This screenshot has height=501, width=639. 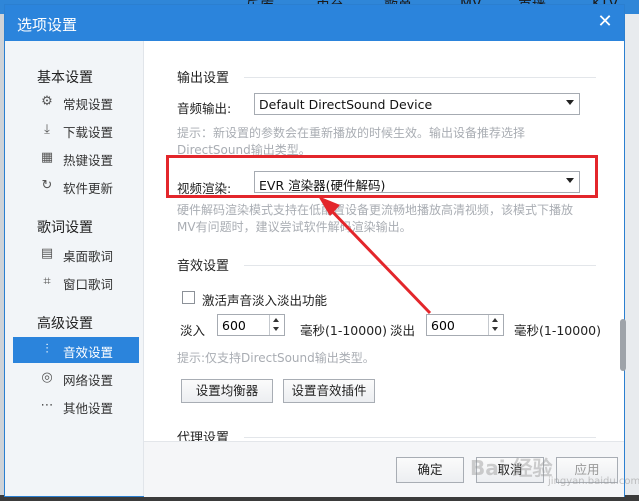 I want to click on arrow-shaft, so click(x=378, y=259).